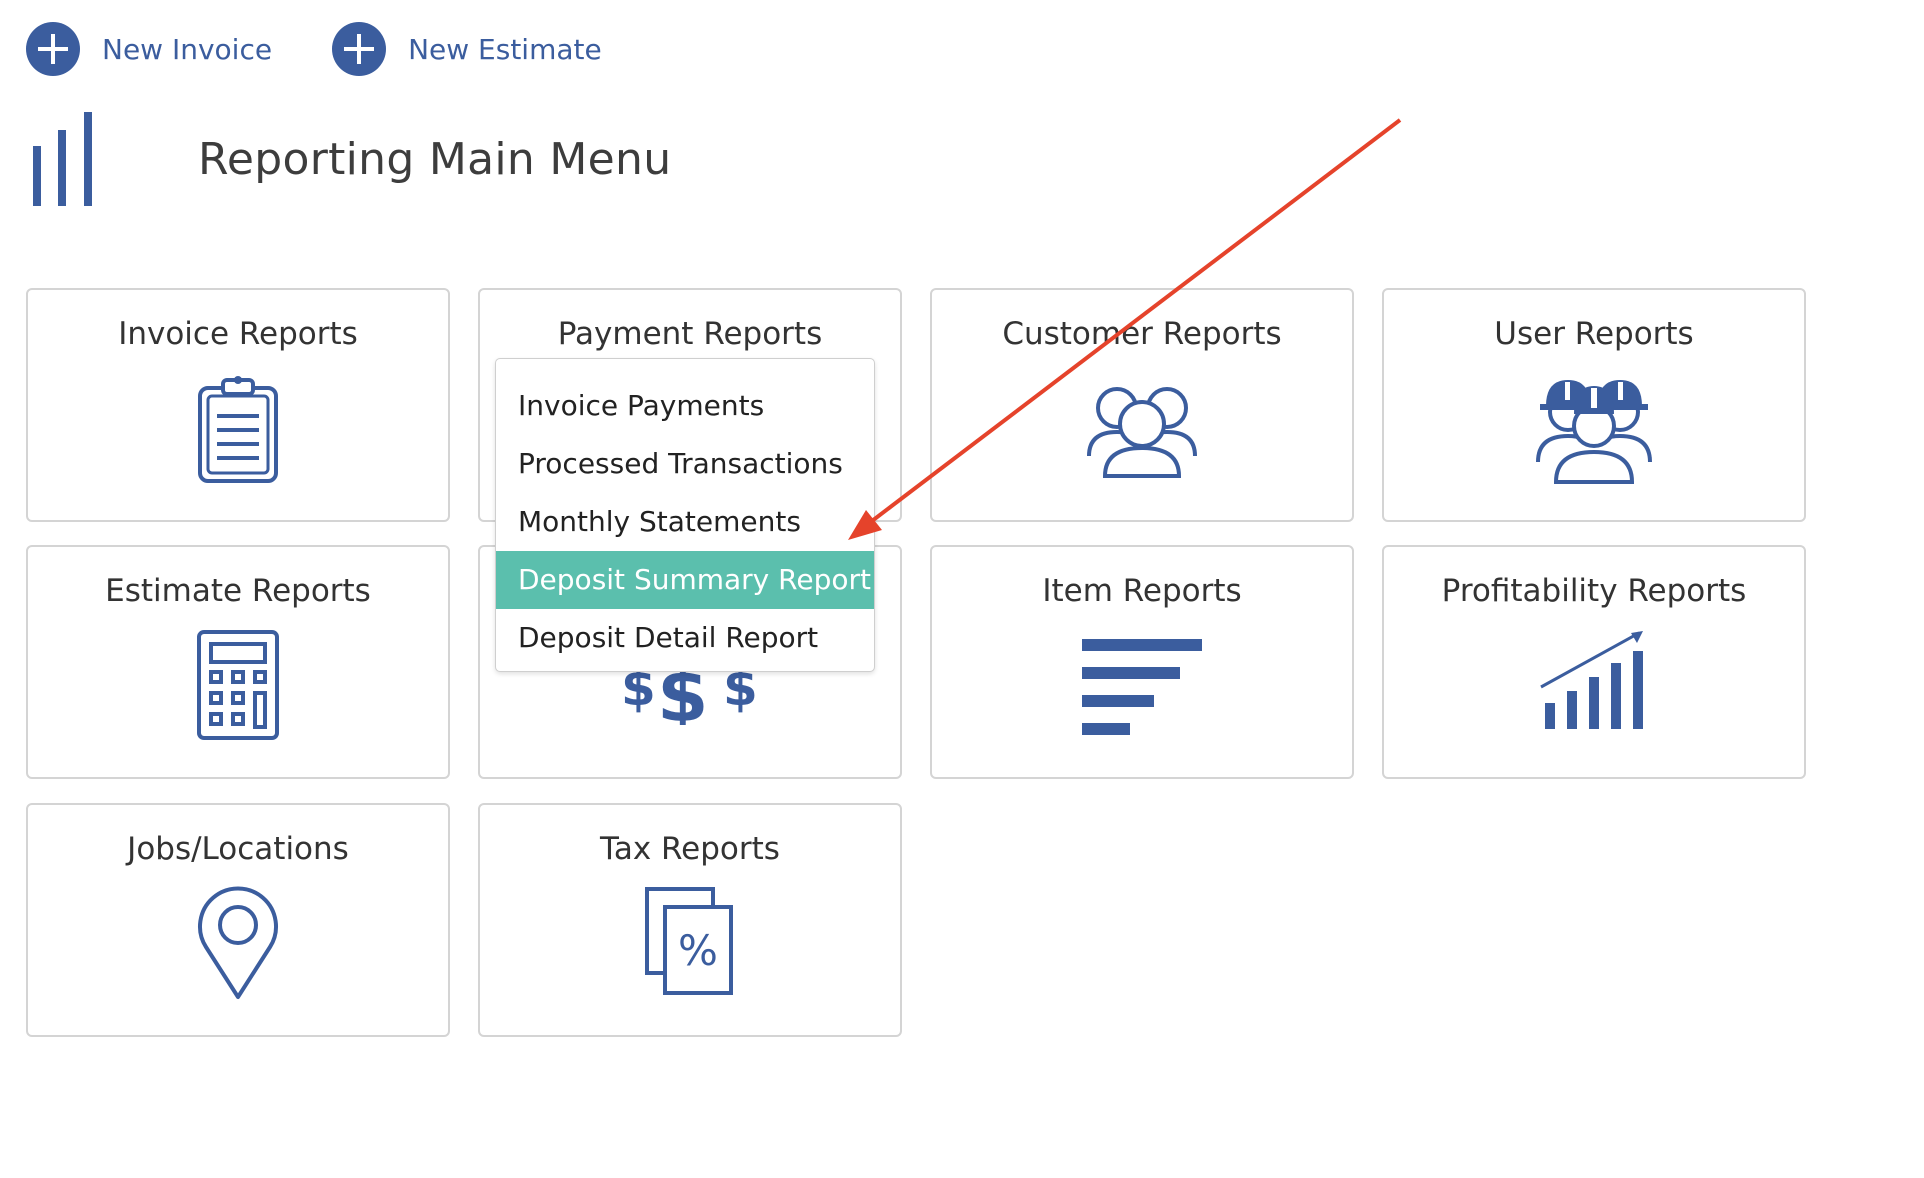 The image size is (1924, 1178). I want to click on user-reports-card: User Reports, so click(1594, 405).